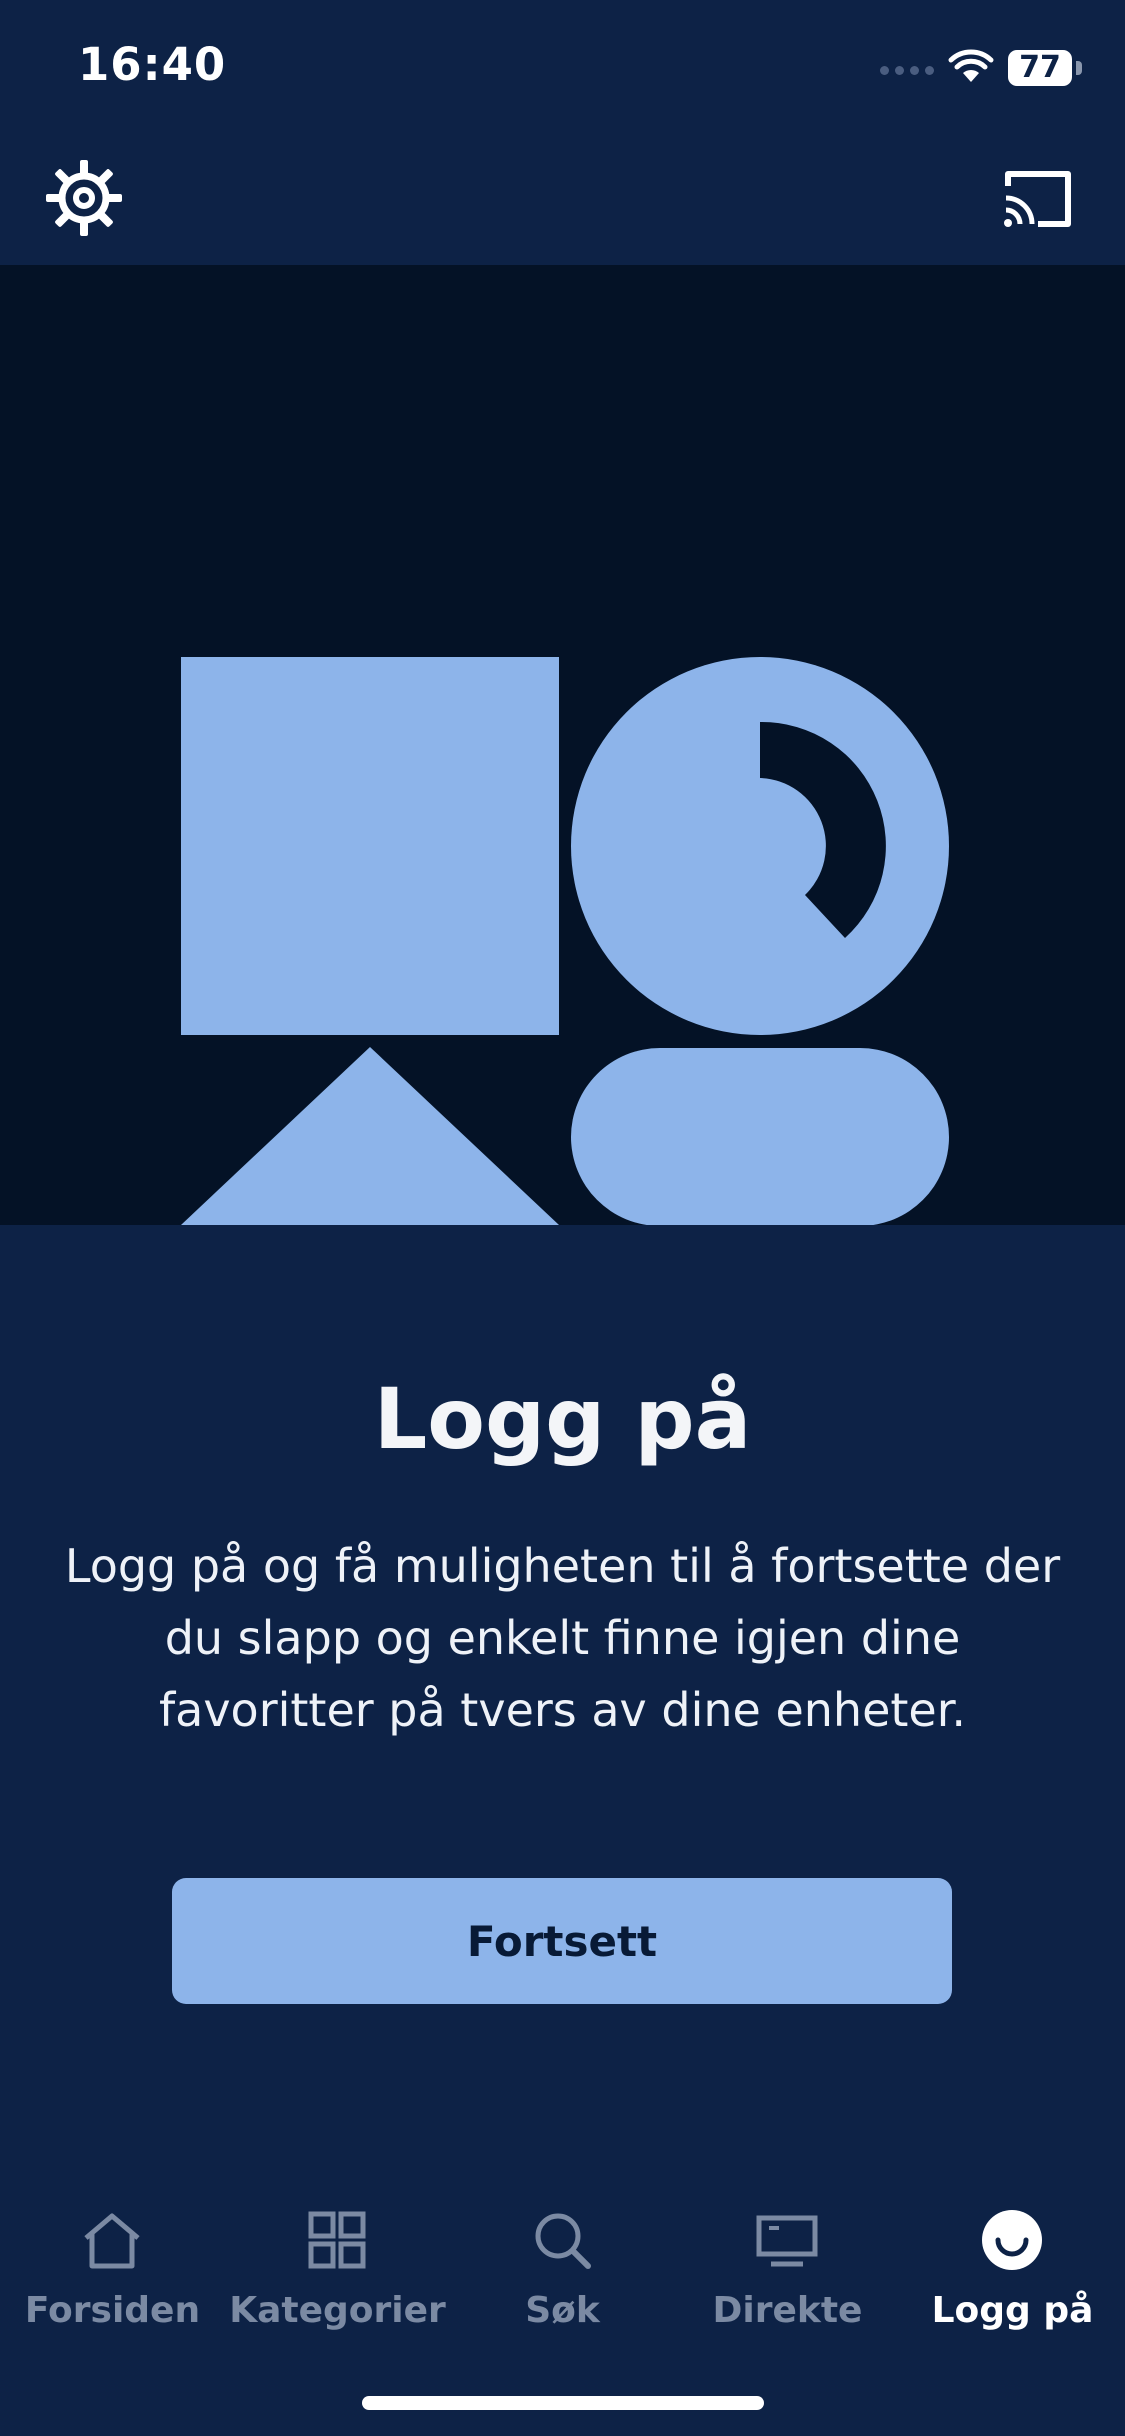 The image size is (1125, 2436). Describe the element at coordinates (562, 67) in the screenshot. I see `status-bar: 16:40 77` at that location.